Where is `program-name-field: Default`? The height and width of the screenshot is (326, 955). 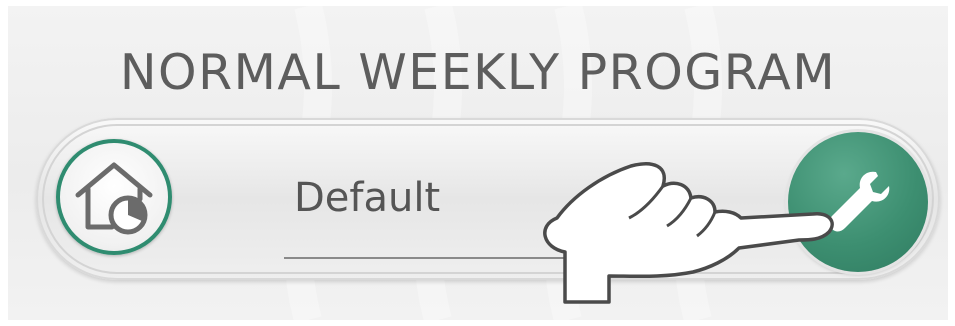
program-name-field: Default is located at coordinates (367, 198).